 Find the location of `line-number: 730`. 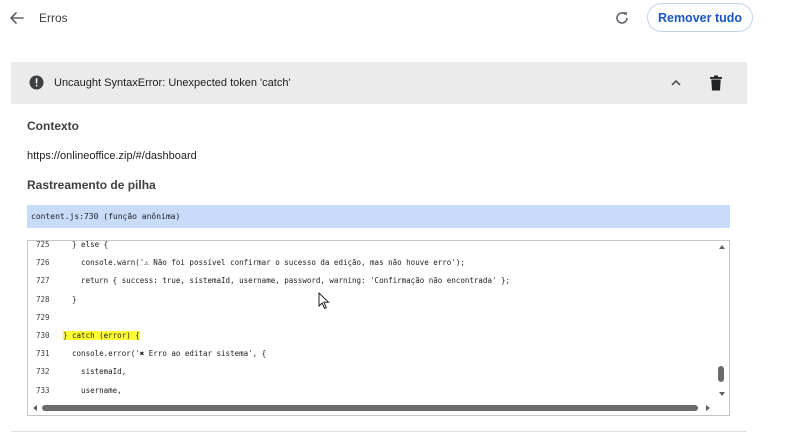

line-number: 730 is located at coordinates (43, 335).